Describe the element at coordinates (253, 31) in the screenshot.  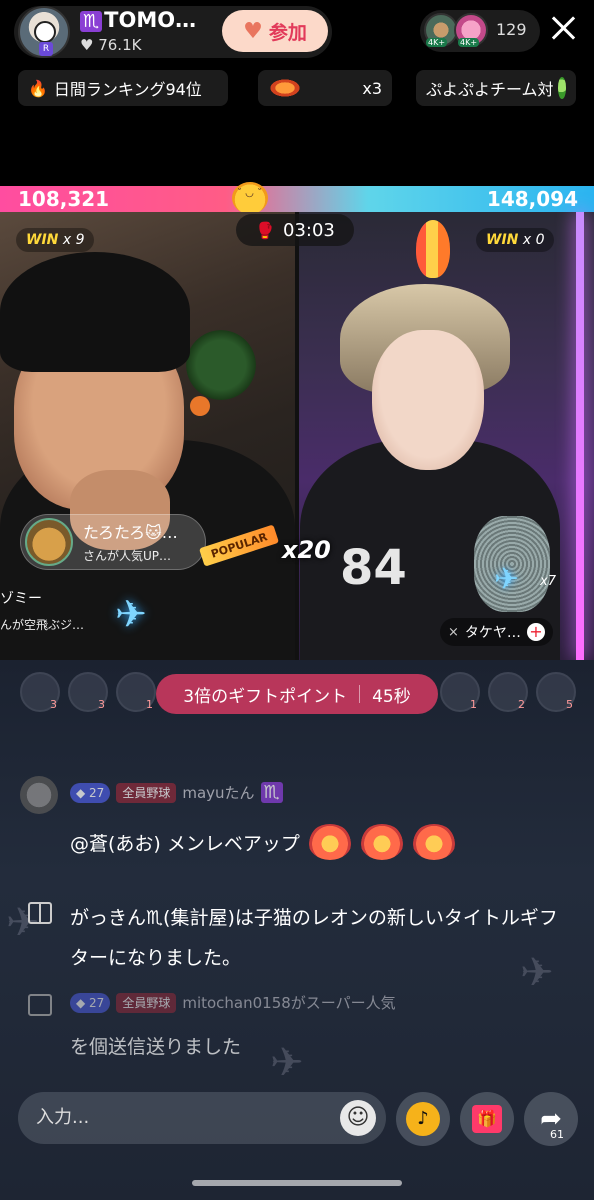
I see `heart-plus-icon: ♥` at that location.